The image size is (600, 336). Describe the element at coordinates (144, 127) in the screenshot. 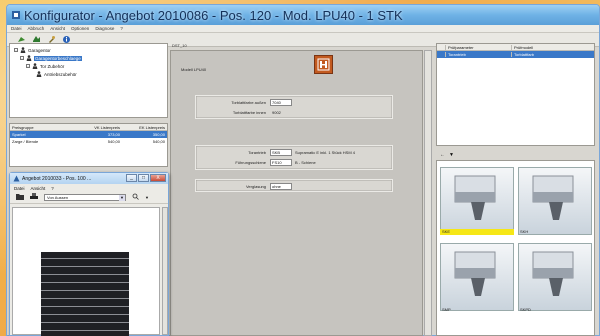

I see `column-header: EK Listenpreis` at that location.